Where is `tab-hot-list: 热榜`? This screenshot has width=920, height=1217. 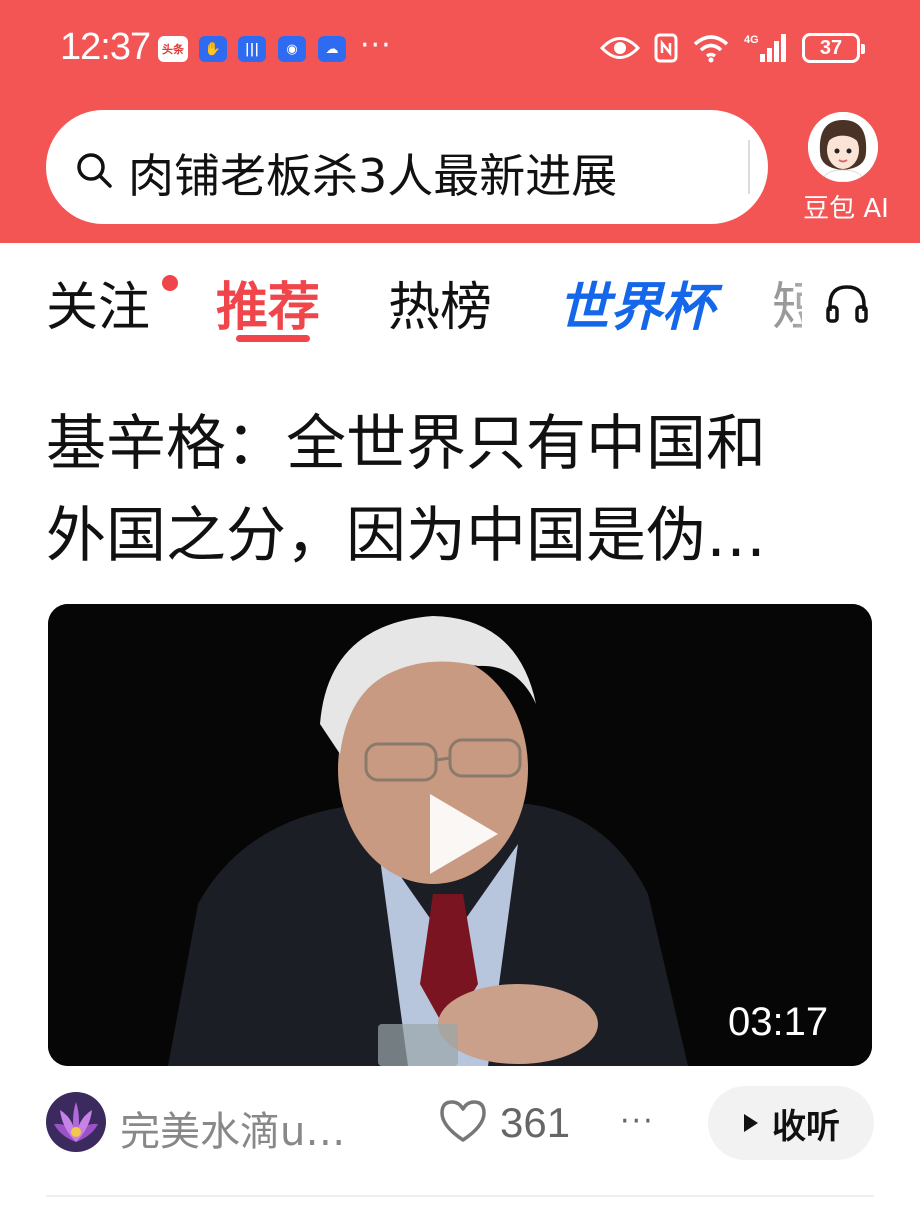
tab-hot-list: 热榜 is located at coordinates (440, 302).